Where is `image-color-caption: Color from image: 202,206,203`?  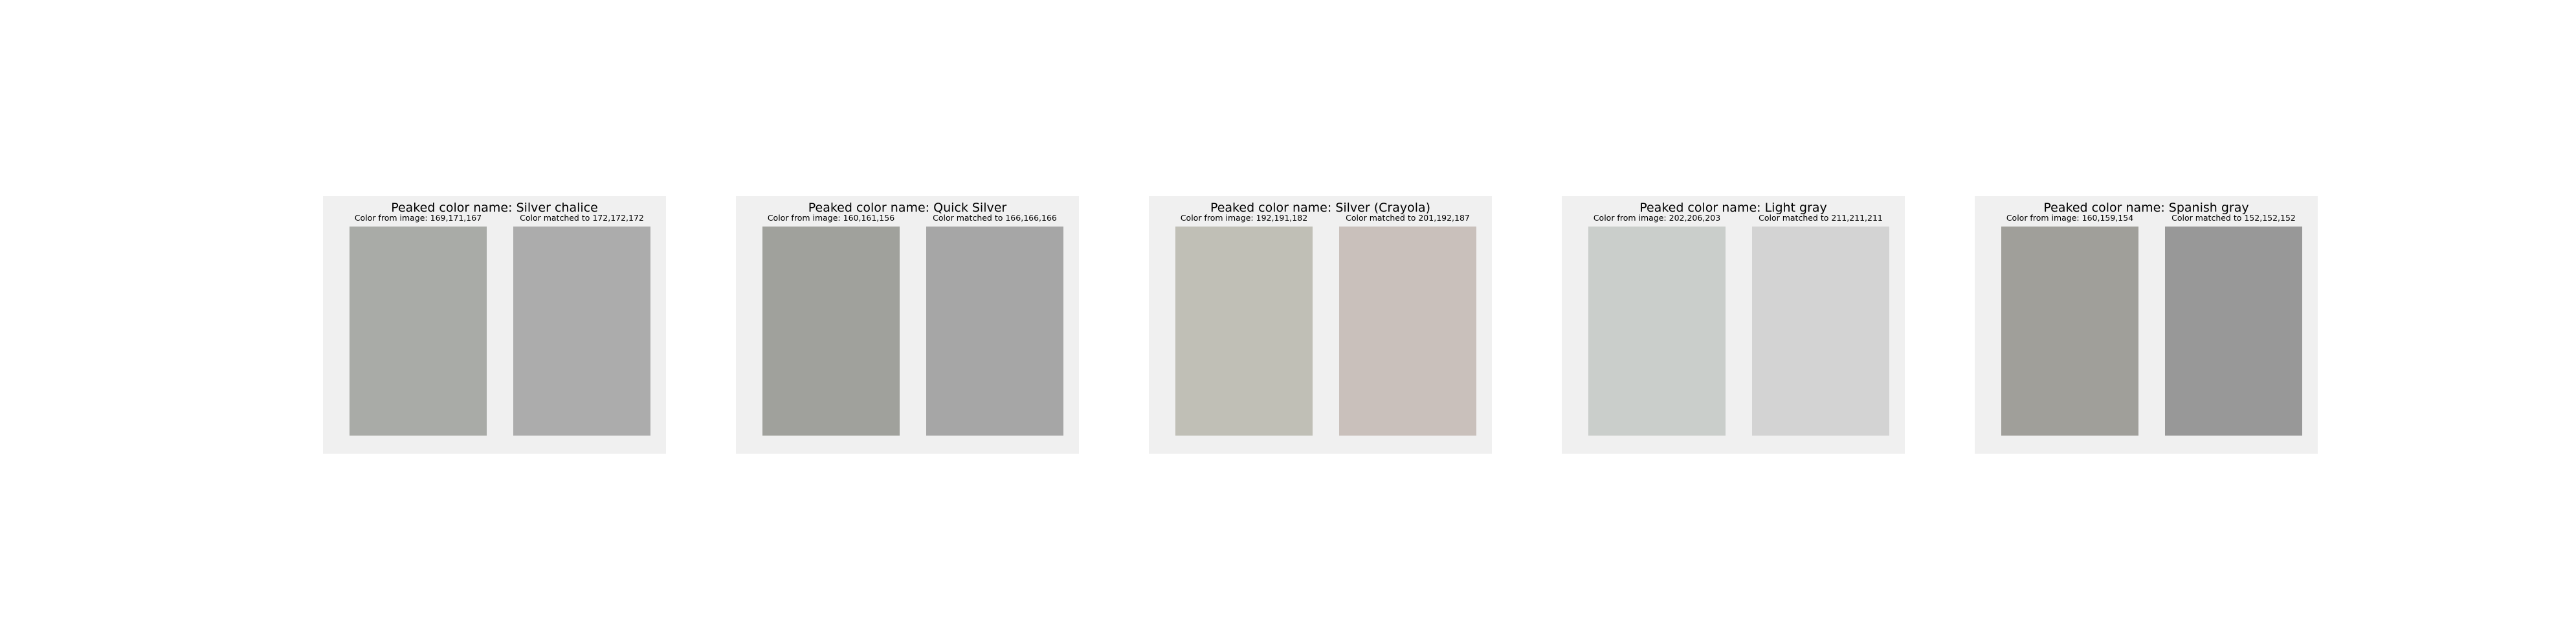 image-color-caption: Color from image: 202,206,203 is located at coordinates (1657, 218).